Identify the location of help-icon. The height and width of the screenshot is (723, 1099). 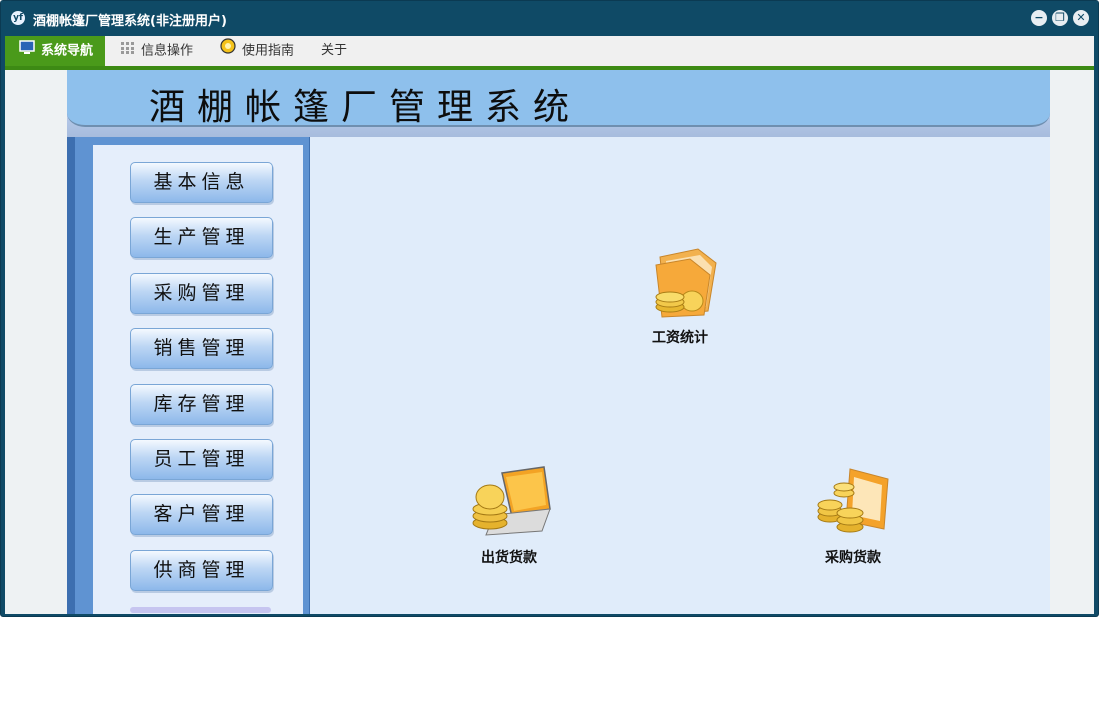
(228, 51).